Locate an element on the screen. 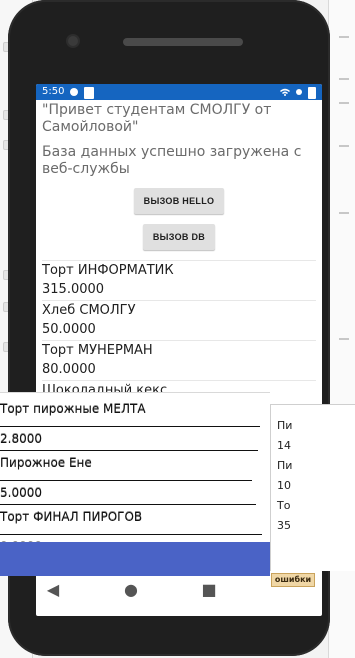 The width and height of the screenshot is (355, 658). phone-speaker is located at coordinates (183, 42).